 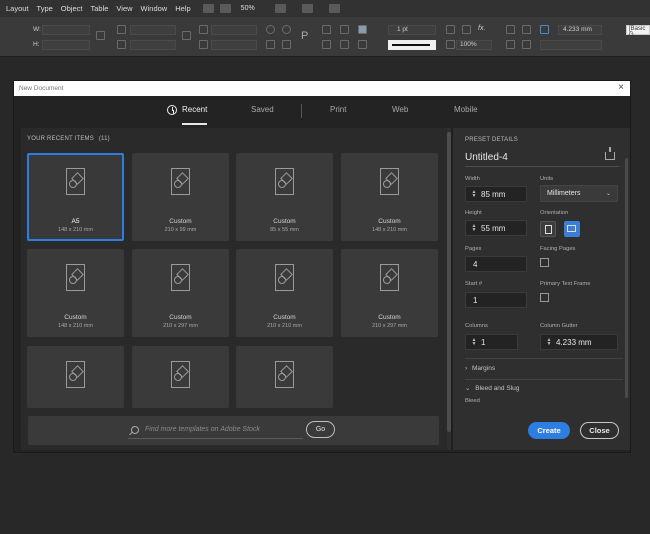 I want to click on arrange-icon, so click(x=334, y=8).